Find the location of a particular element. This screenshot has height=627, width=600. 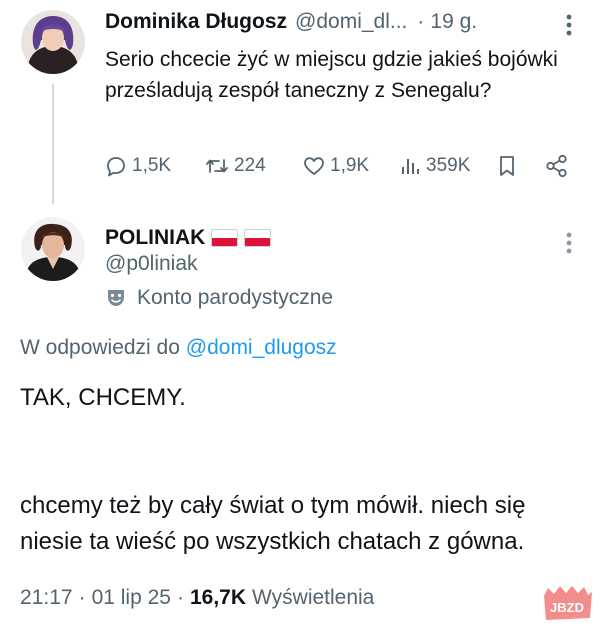

tweet-date: 01 lip 25 is located at coordinates (131, 598).